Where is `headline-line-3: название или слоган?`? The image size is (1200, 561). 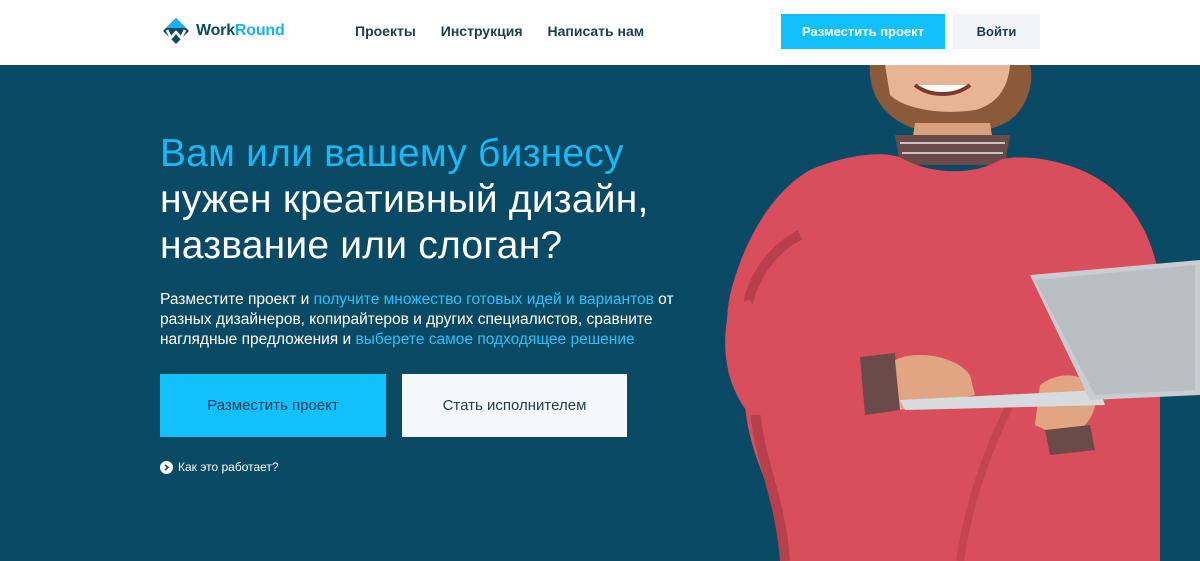
headline-line-3: название или слоган? is located at coordinates (361, 245).